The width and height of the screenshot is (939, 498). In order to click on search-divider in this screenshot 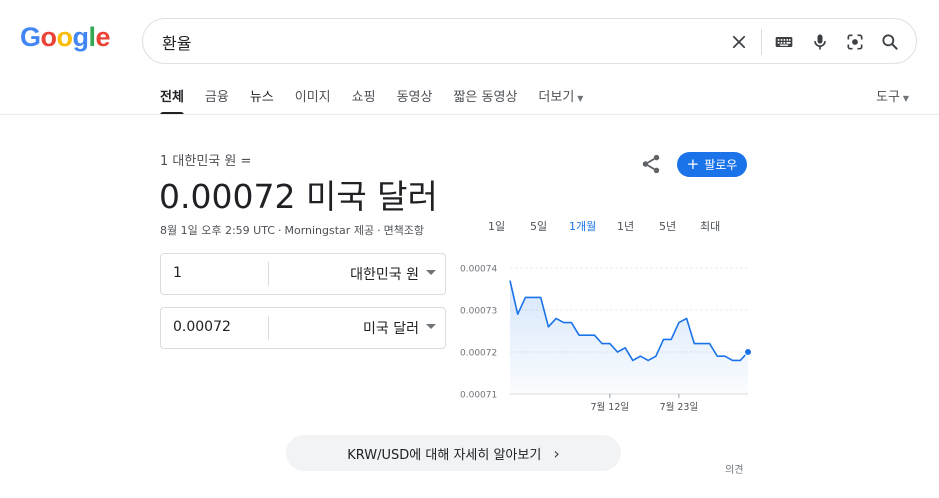, I will do `click(761, 42)`.